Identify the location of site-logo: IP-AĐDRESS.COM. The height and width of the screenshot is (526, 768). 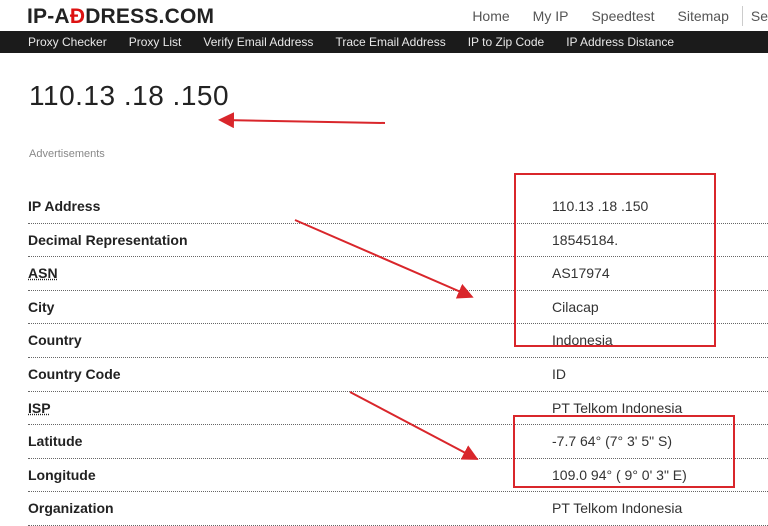
(120, 17).